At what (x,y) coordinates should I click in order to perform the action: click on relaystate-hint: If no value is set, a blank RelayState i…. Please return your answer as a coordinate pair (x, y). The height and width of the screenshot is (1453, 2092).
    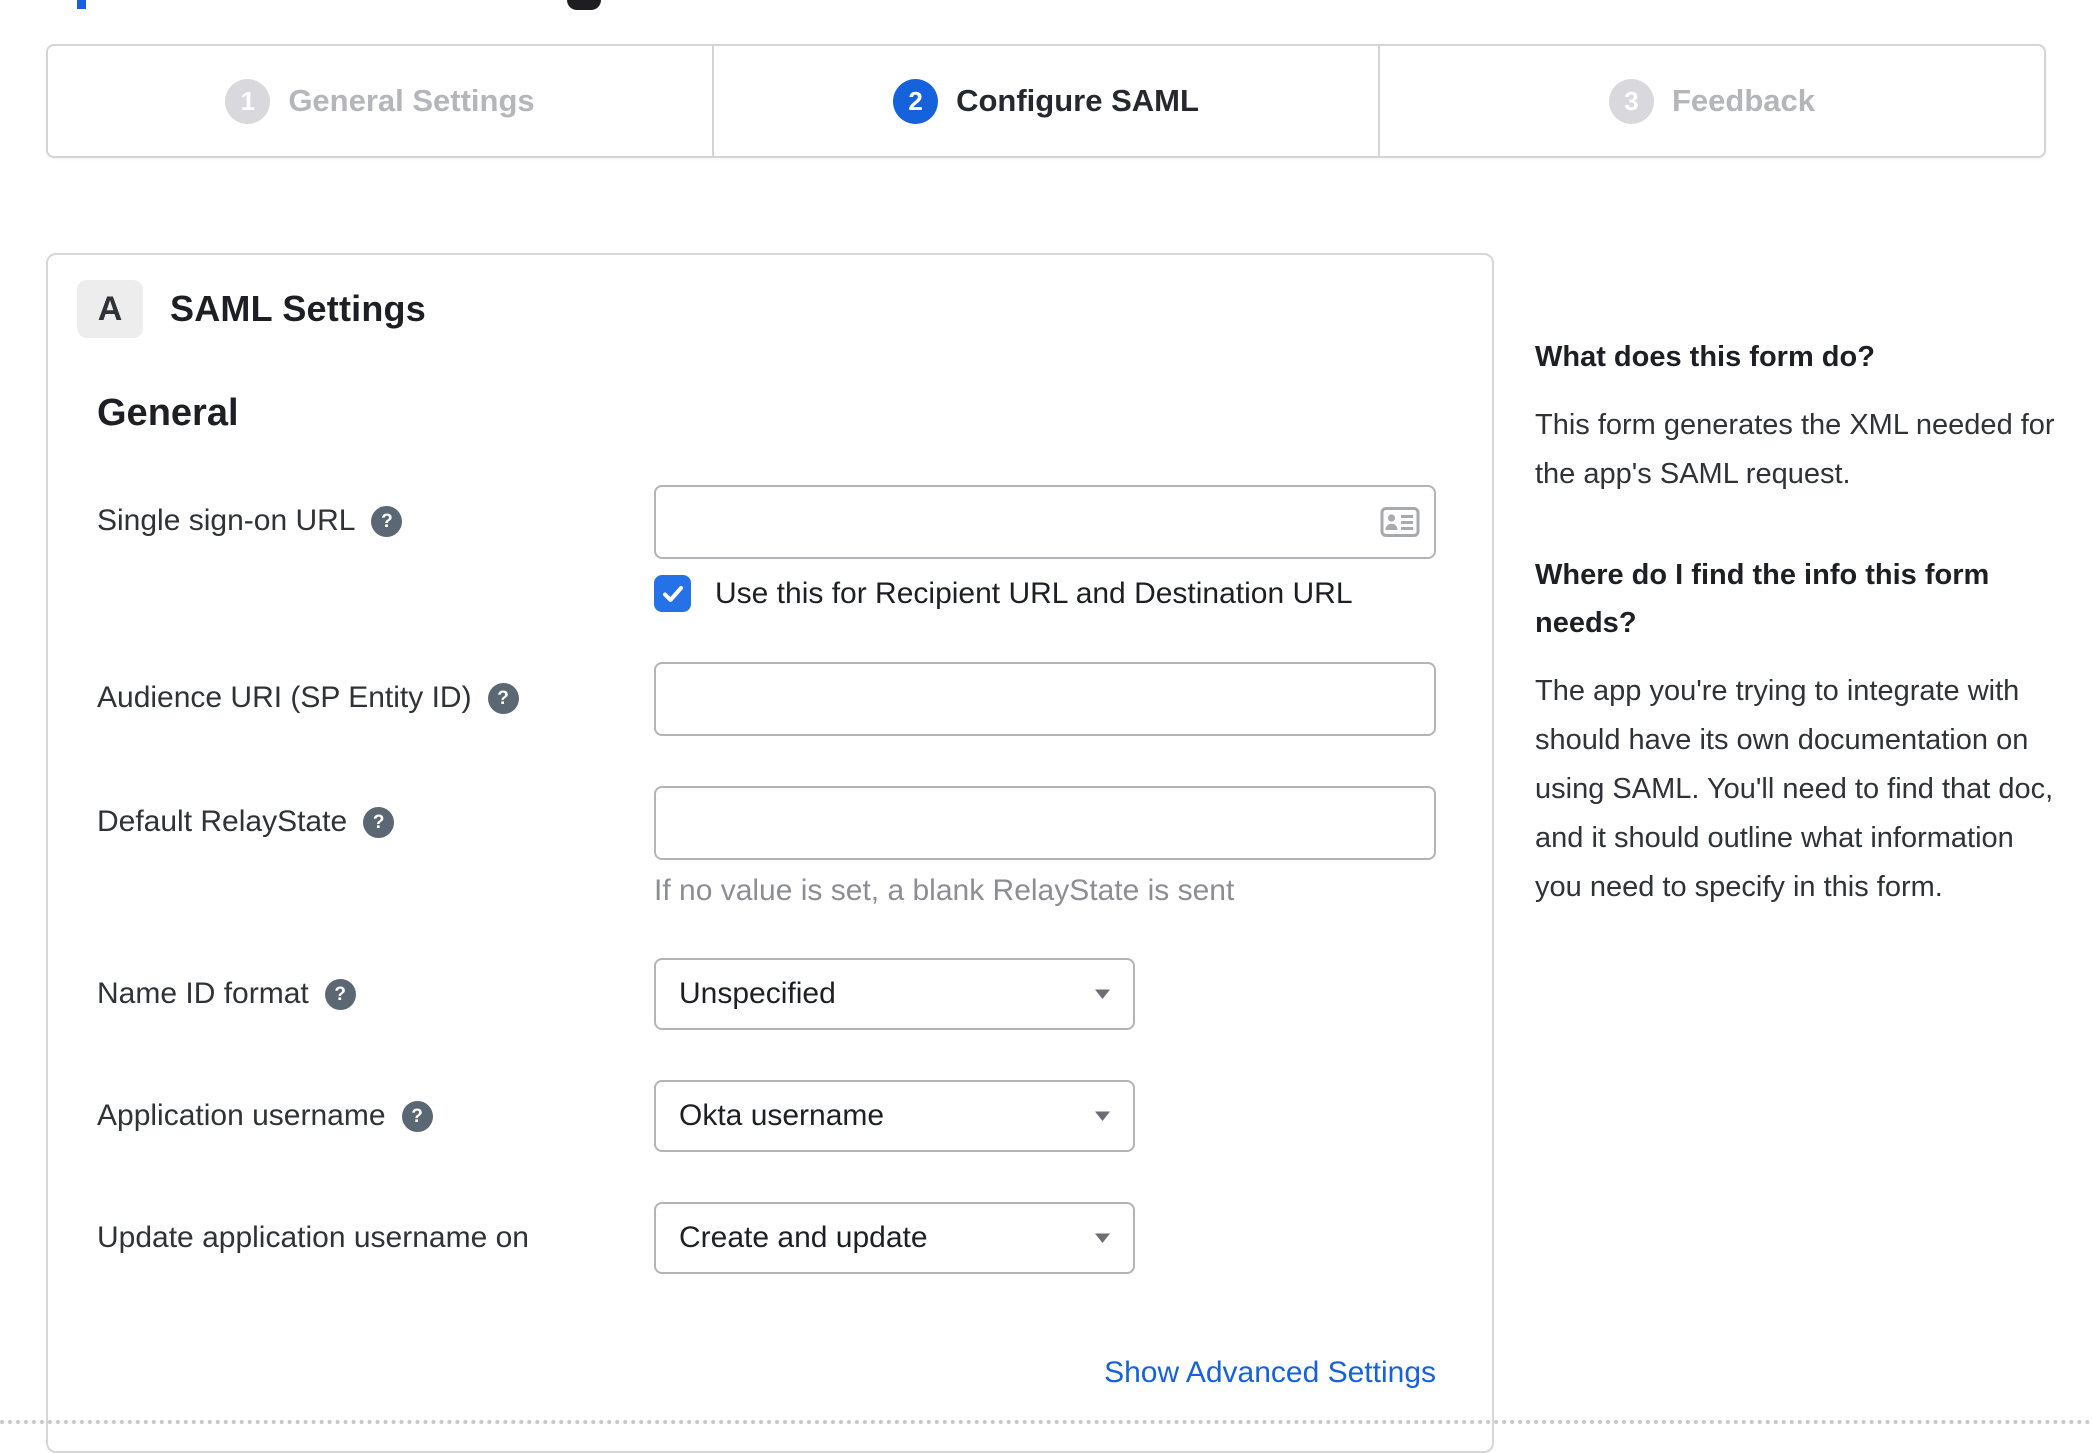
    Looking at the image, I should click on (944, 890).